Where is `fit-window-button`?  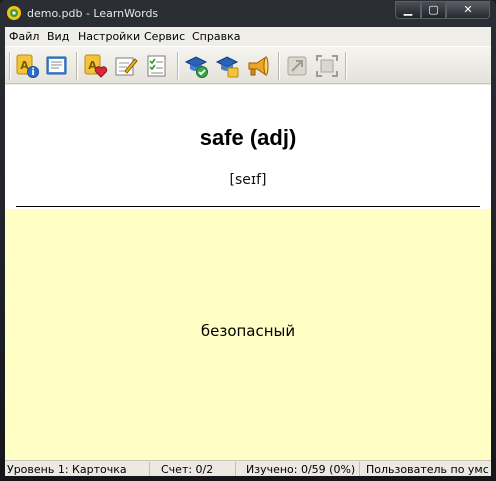
fit-window-button is located at coordinates (297, 66).